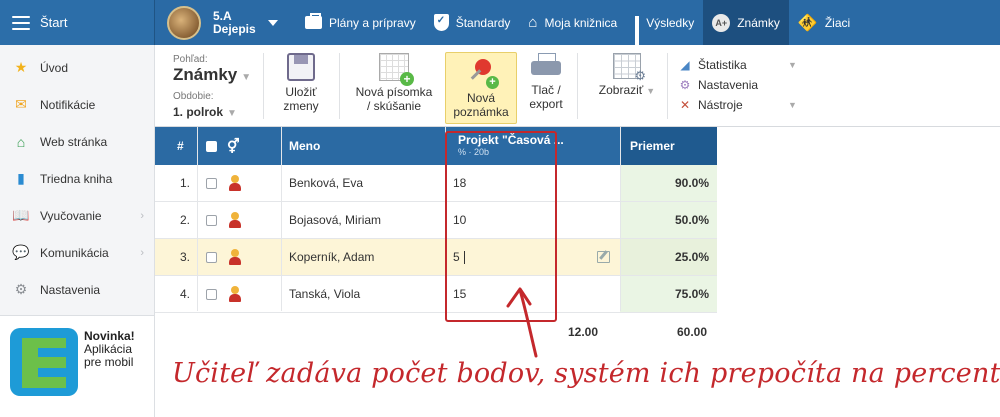 The width and height of the screenshot is (1000, 417). What do you see at coordinates (436, 257) in the screenshot?
I see `table-row: 3. Koperník, Adam 5 25.0%` at bounding box center [436, 257].